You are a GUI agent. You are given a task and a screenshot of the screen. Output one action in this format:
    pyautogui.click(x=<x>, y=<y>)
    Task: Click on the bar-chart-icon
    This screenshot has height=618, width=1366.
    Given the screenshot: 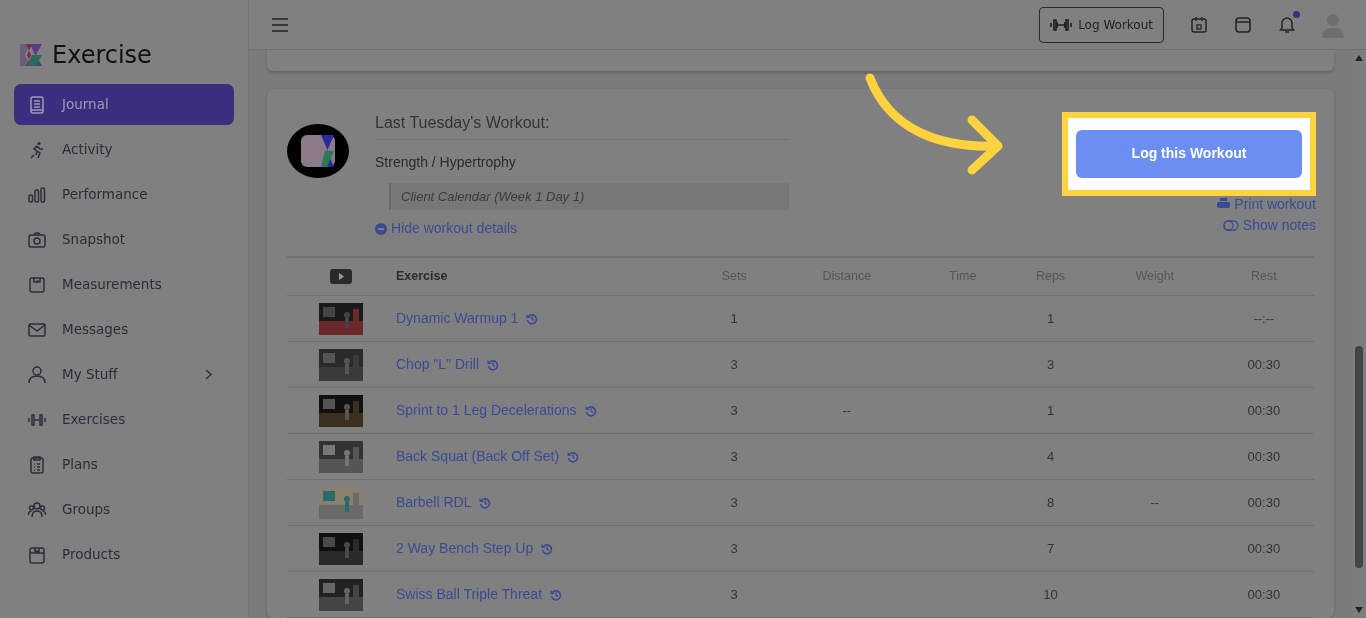 What is the action you would take?
    pyautogui.click(x=37, y=194)
    